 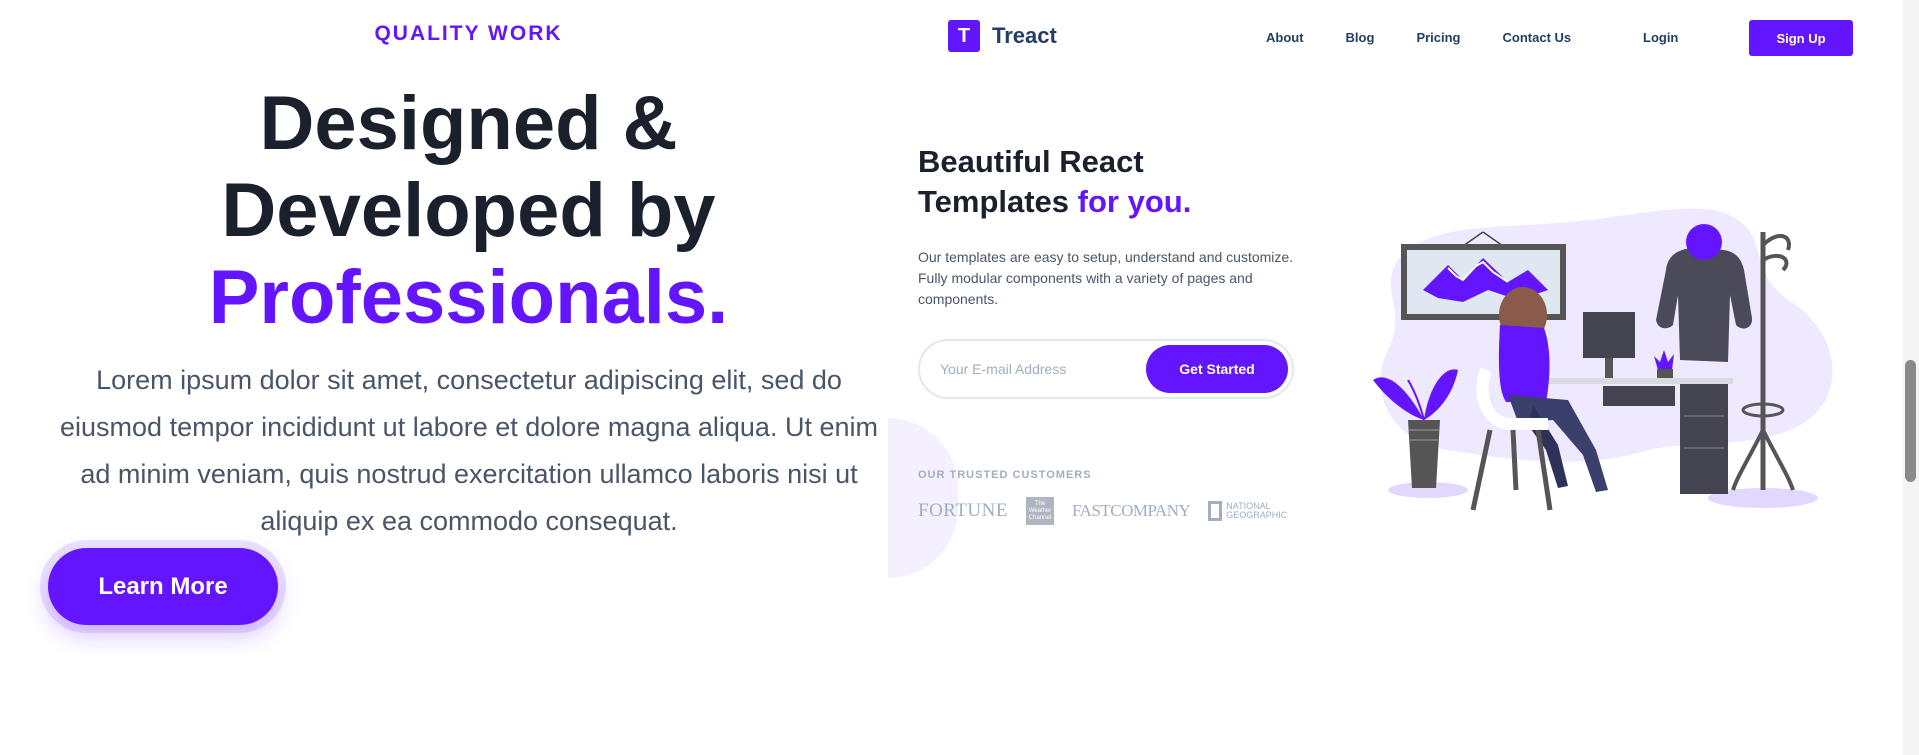 I want to click on brand-logo: T Treact, so click(x=1002, y=36).